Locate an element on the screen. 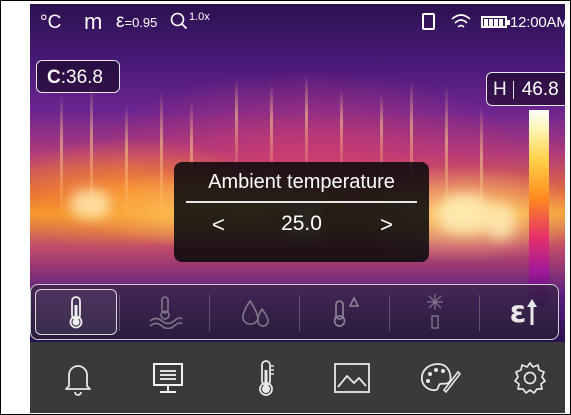 This screenshot has width=571, height=415. fn-ambient-temperature is located at coordinates (165, 312).